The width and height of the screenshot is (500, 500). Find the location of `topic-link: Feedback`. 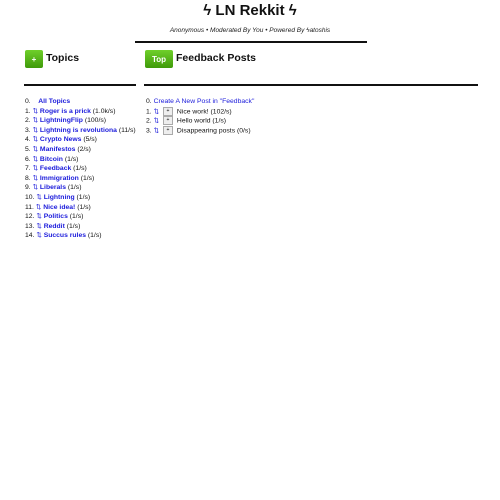

topic-link: Feedback is located at coordinates (55, 168).